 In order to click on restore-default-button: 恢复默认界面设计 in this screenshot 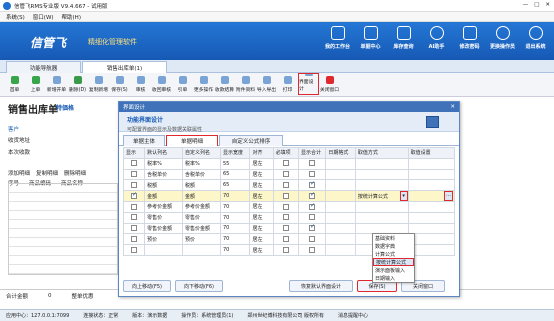, I will do `click(321, 286)`.